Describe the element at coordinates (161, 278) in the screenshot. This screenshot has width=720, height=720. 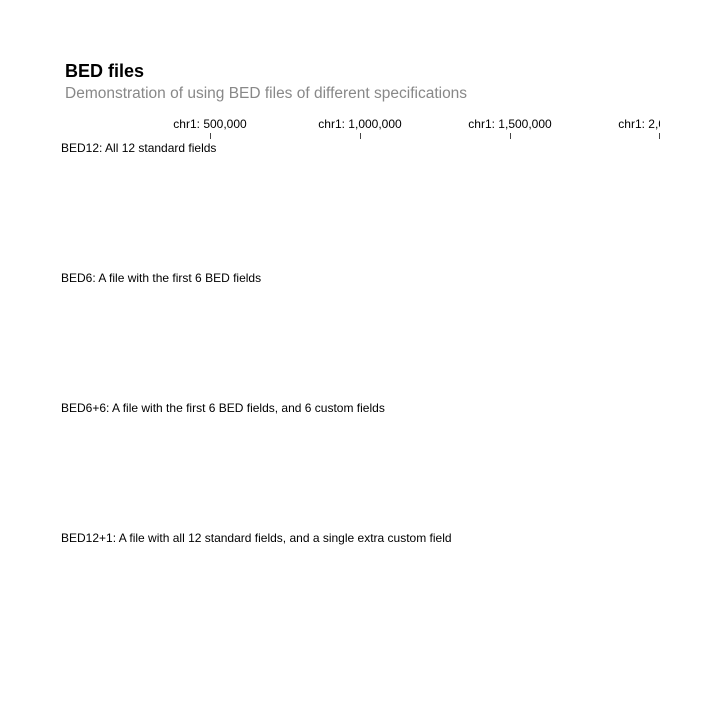
I see `track-label: BED6: A file with the first 6 BED fields` at that location.